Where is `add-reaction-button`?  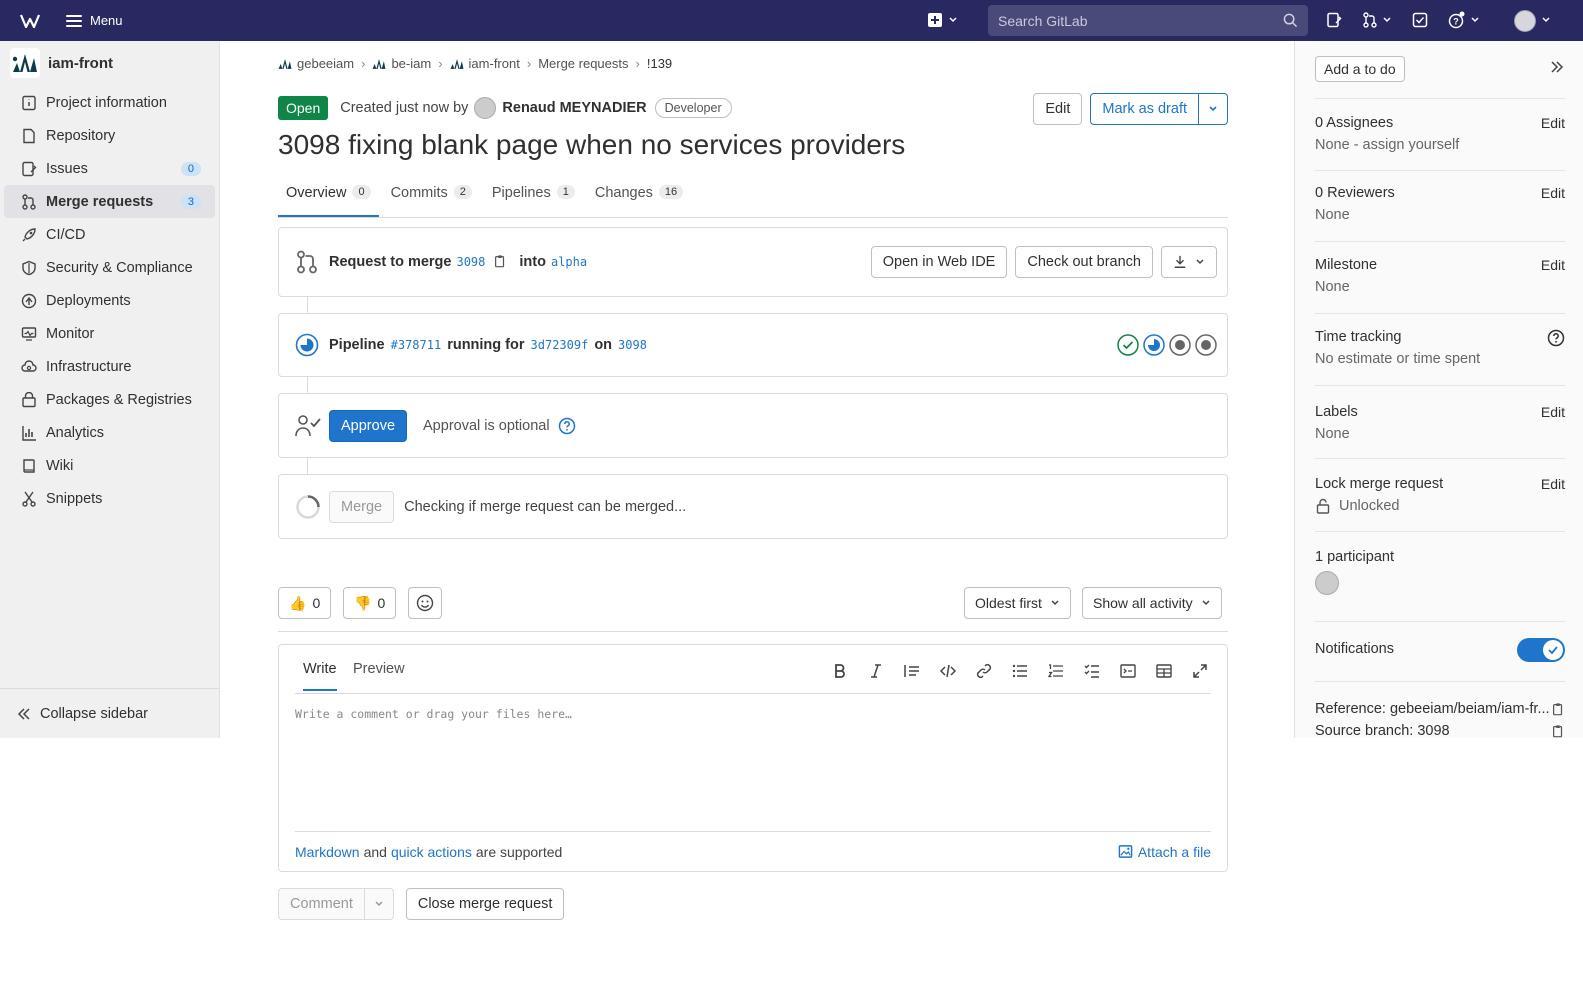
add-reaction-button is located at coordinates (425, 603).